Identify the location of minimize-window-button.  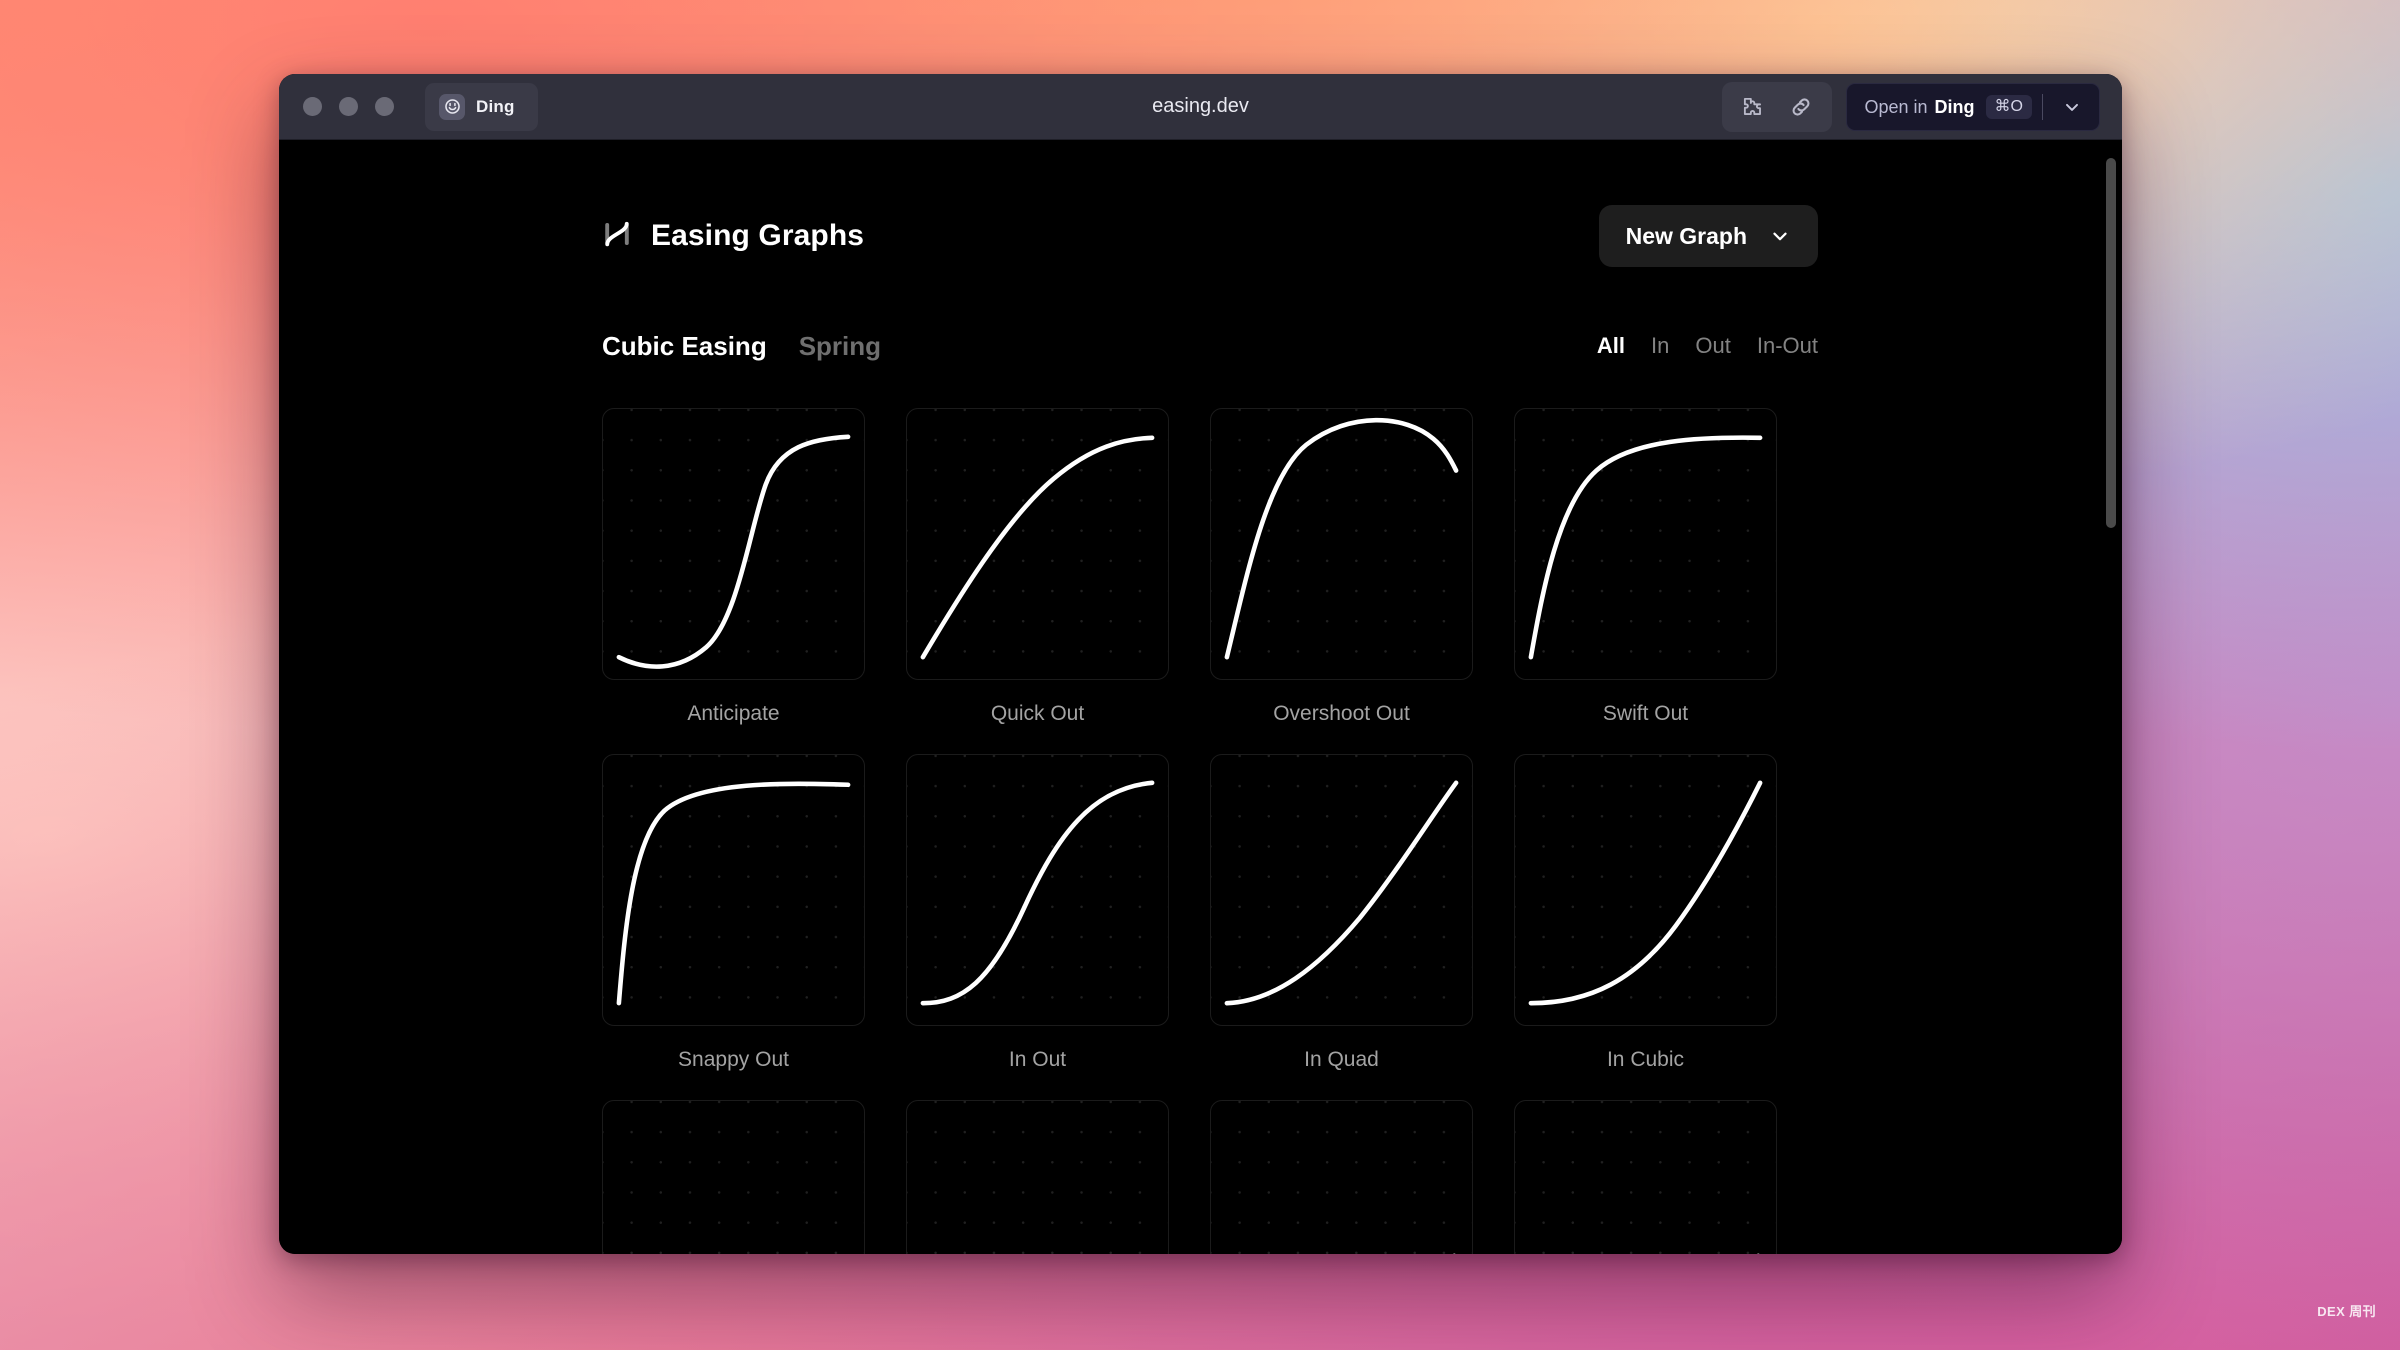
(348, 106).